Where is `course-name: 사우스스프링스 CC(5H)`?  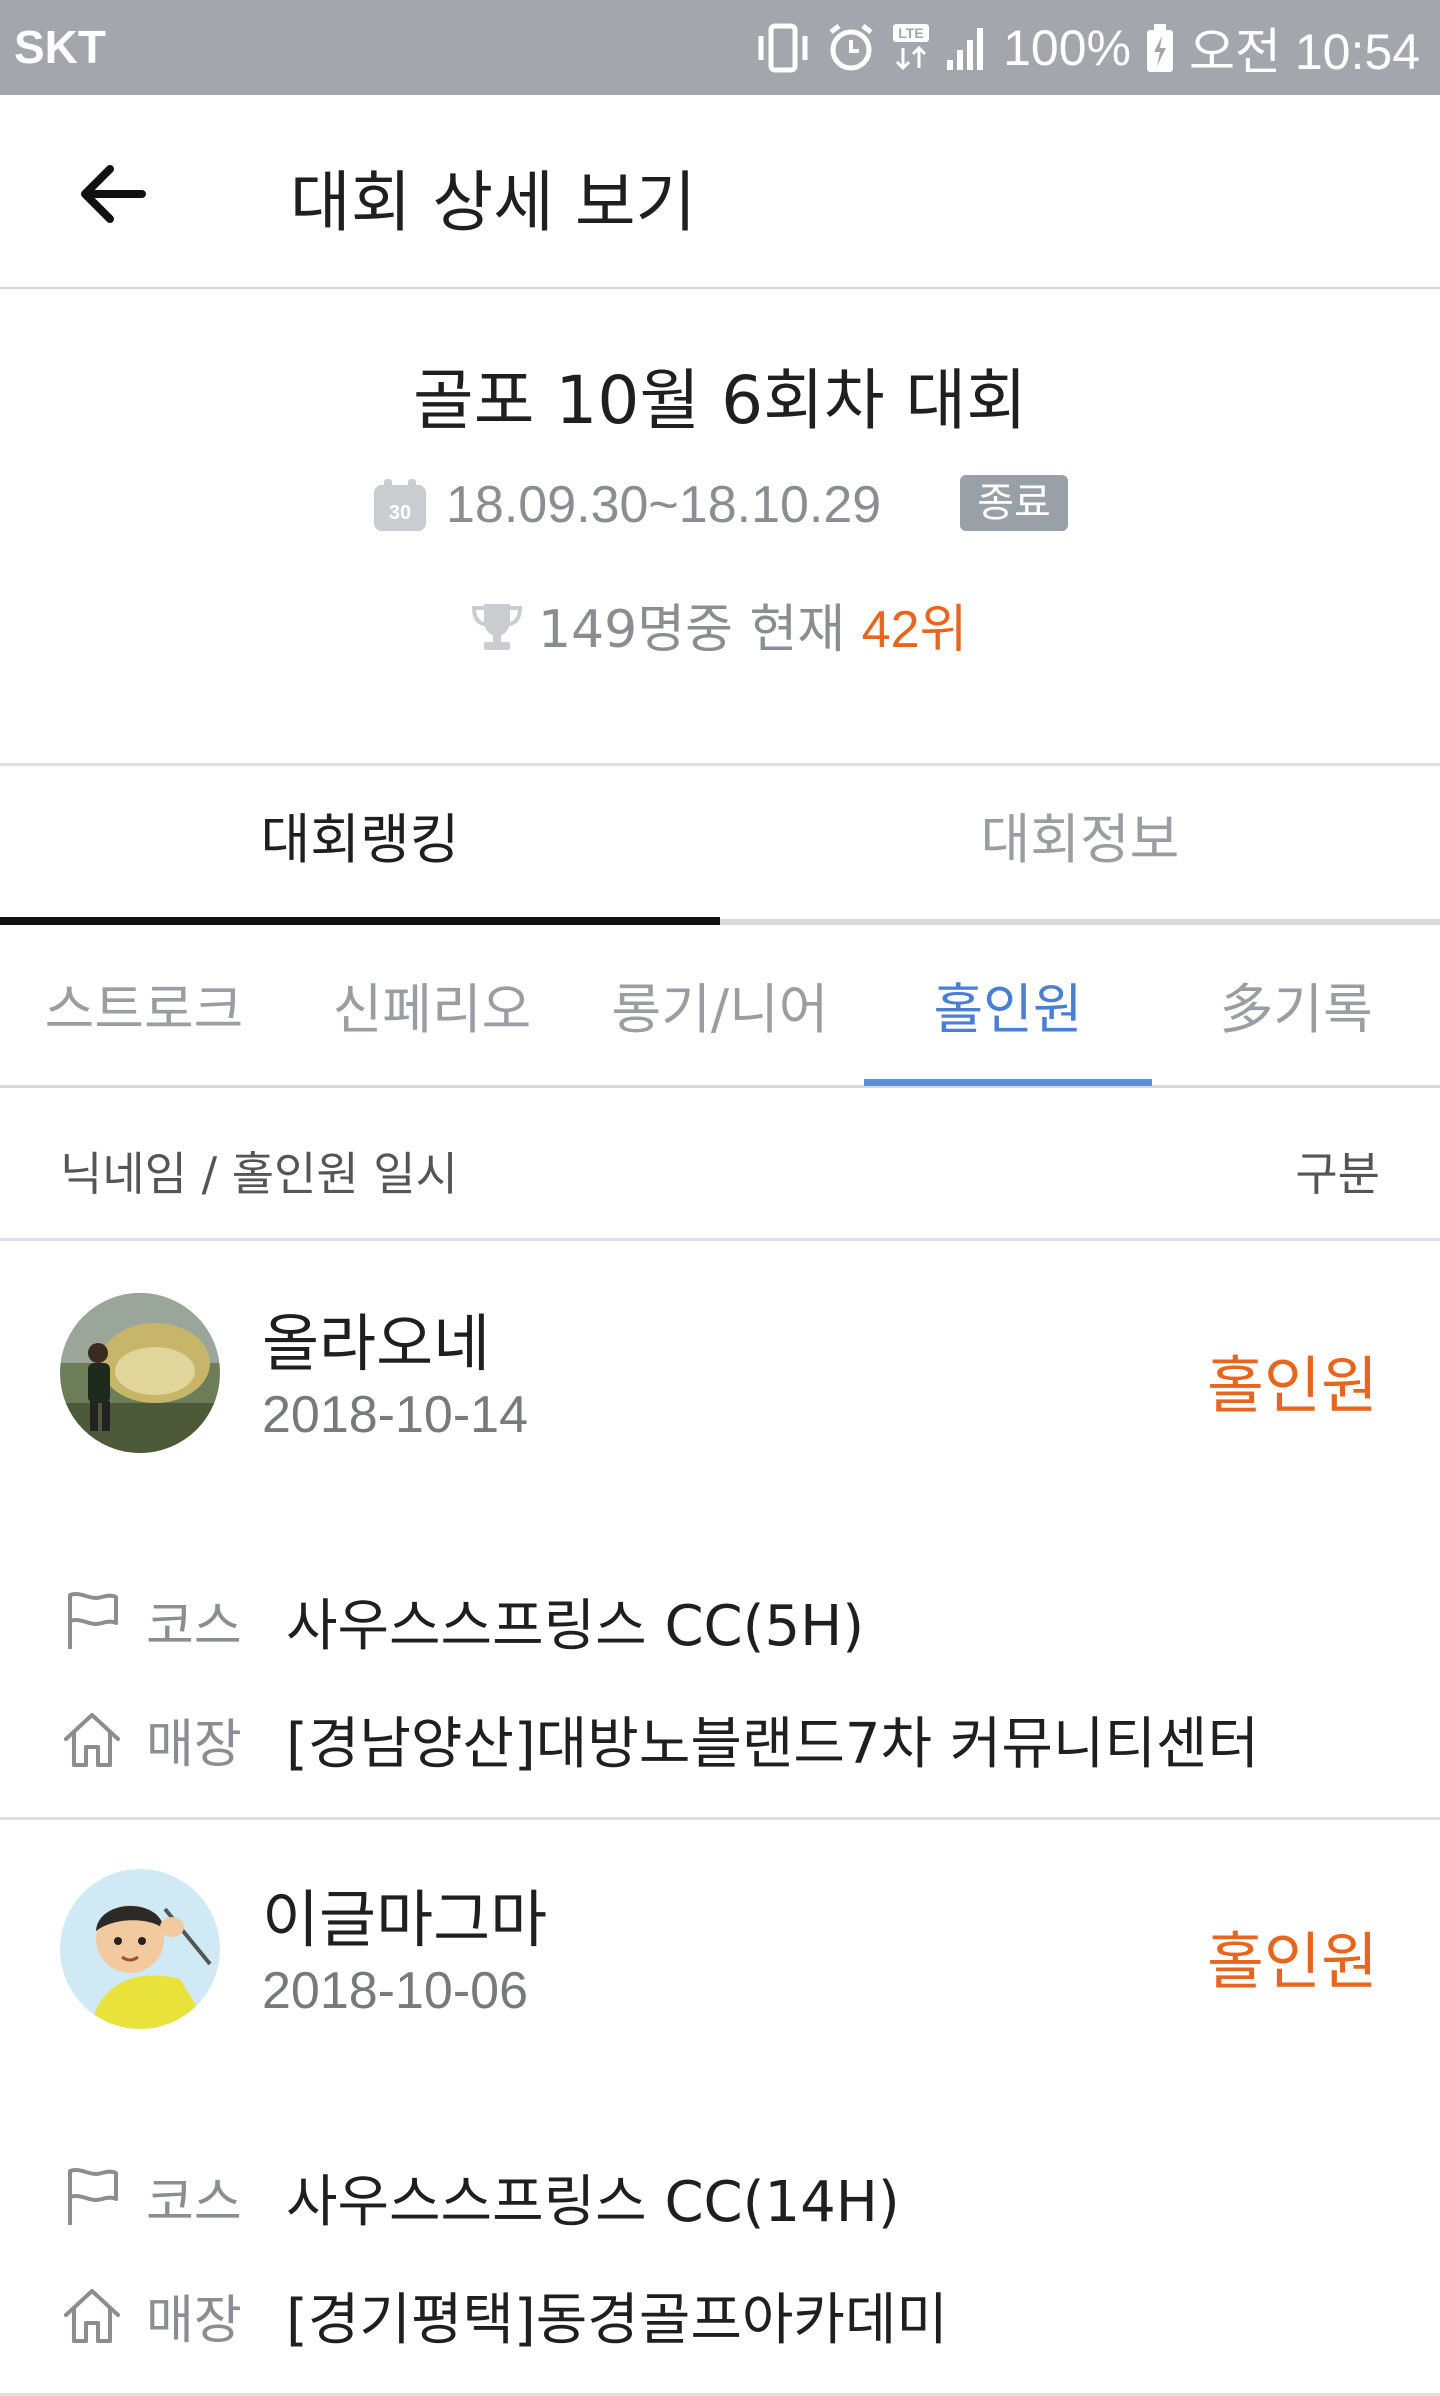
course-name: 사우스스프링스 CC(5H) is located at coordinates (575, 1626).